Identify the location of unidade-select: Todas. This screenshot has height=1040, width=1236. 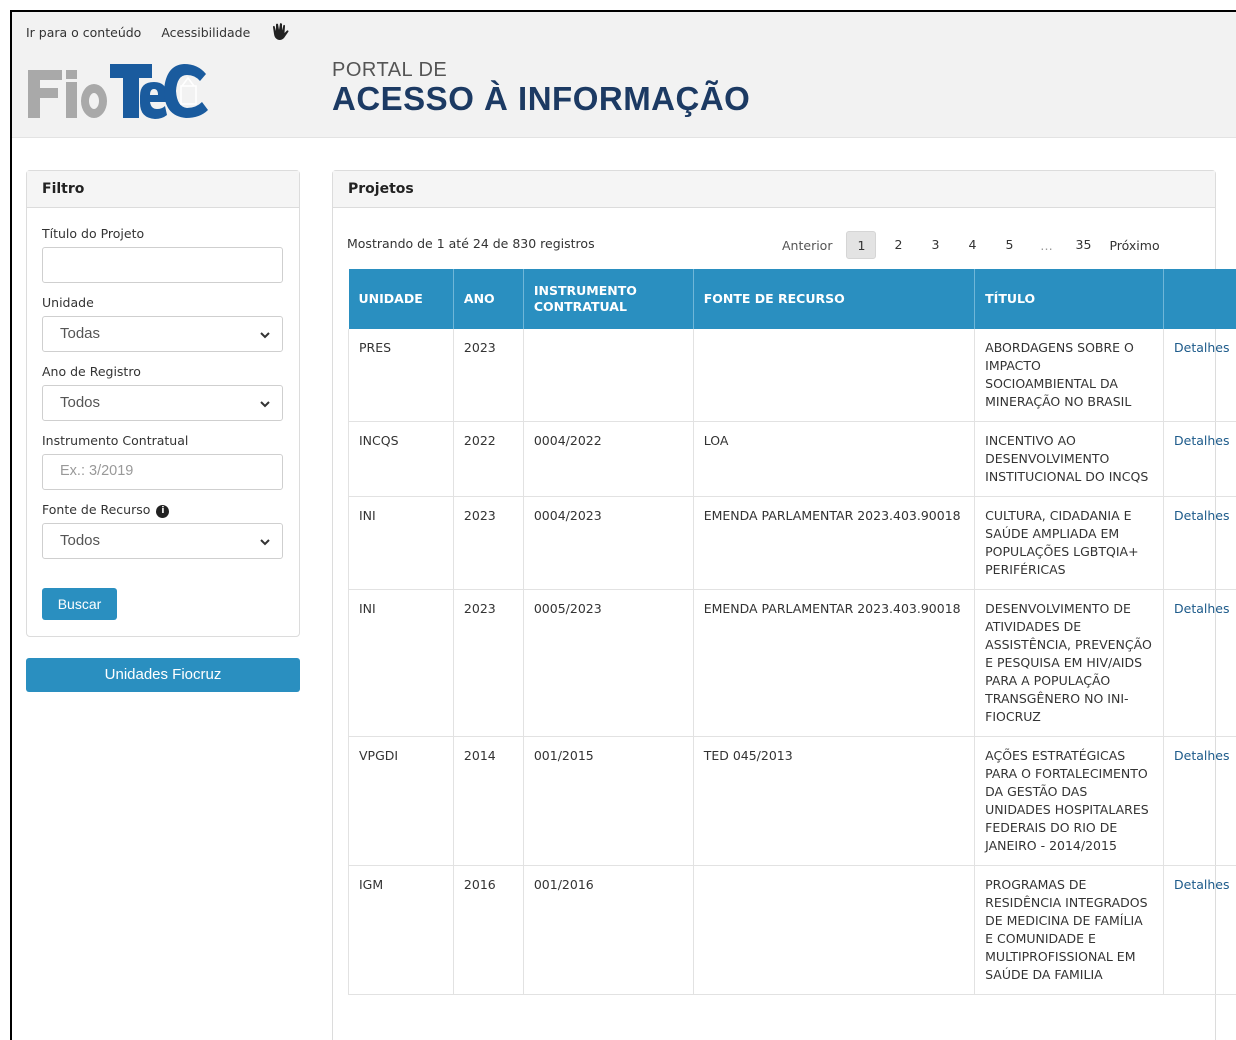
(162, 334).